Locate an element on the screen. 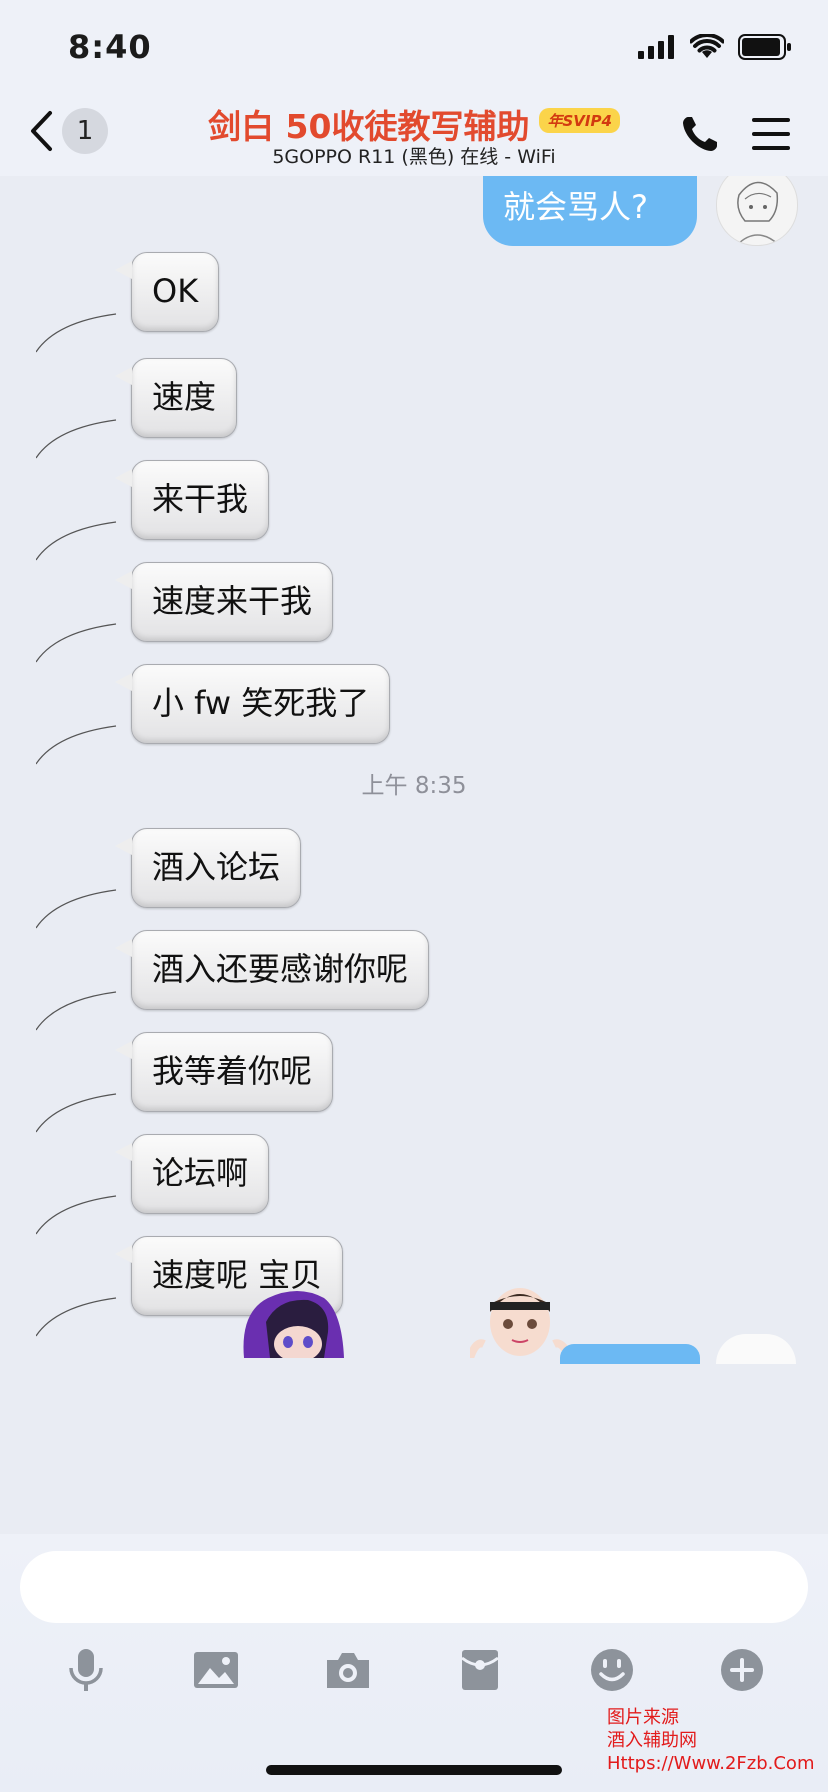 The width and height of the screenshot is (828, 1792). incoming-message: 速度 is located at coordinates (176, 398).